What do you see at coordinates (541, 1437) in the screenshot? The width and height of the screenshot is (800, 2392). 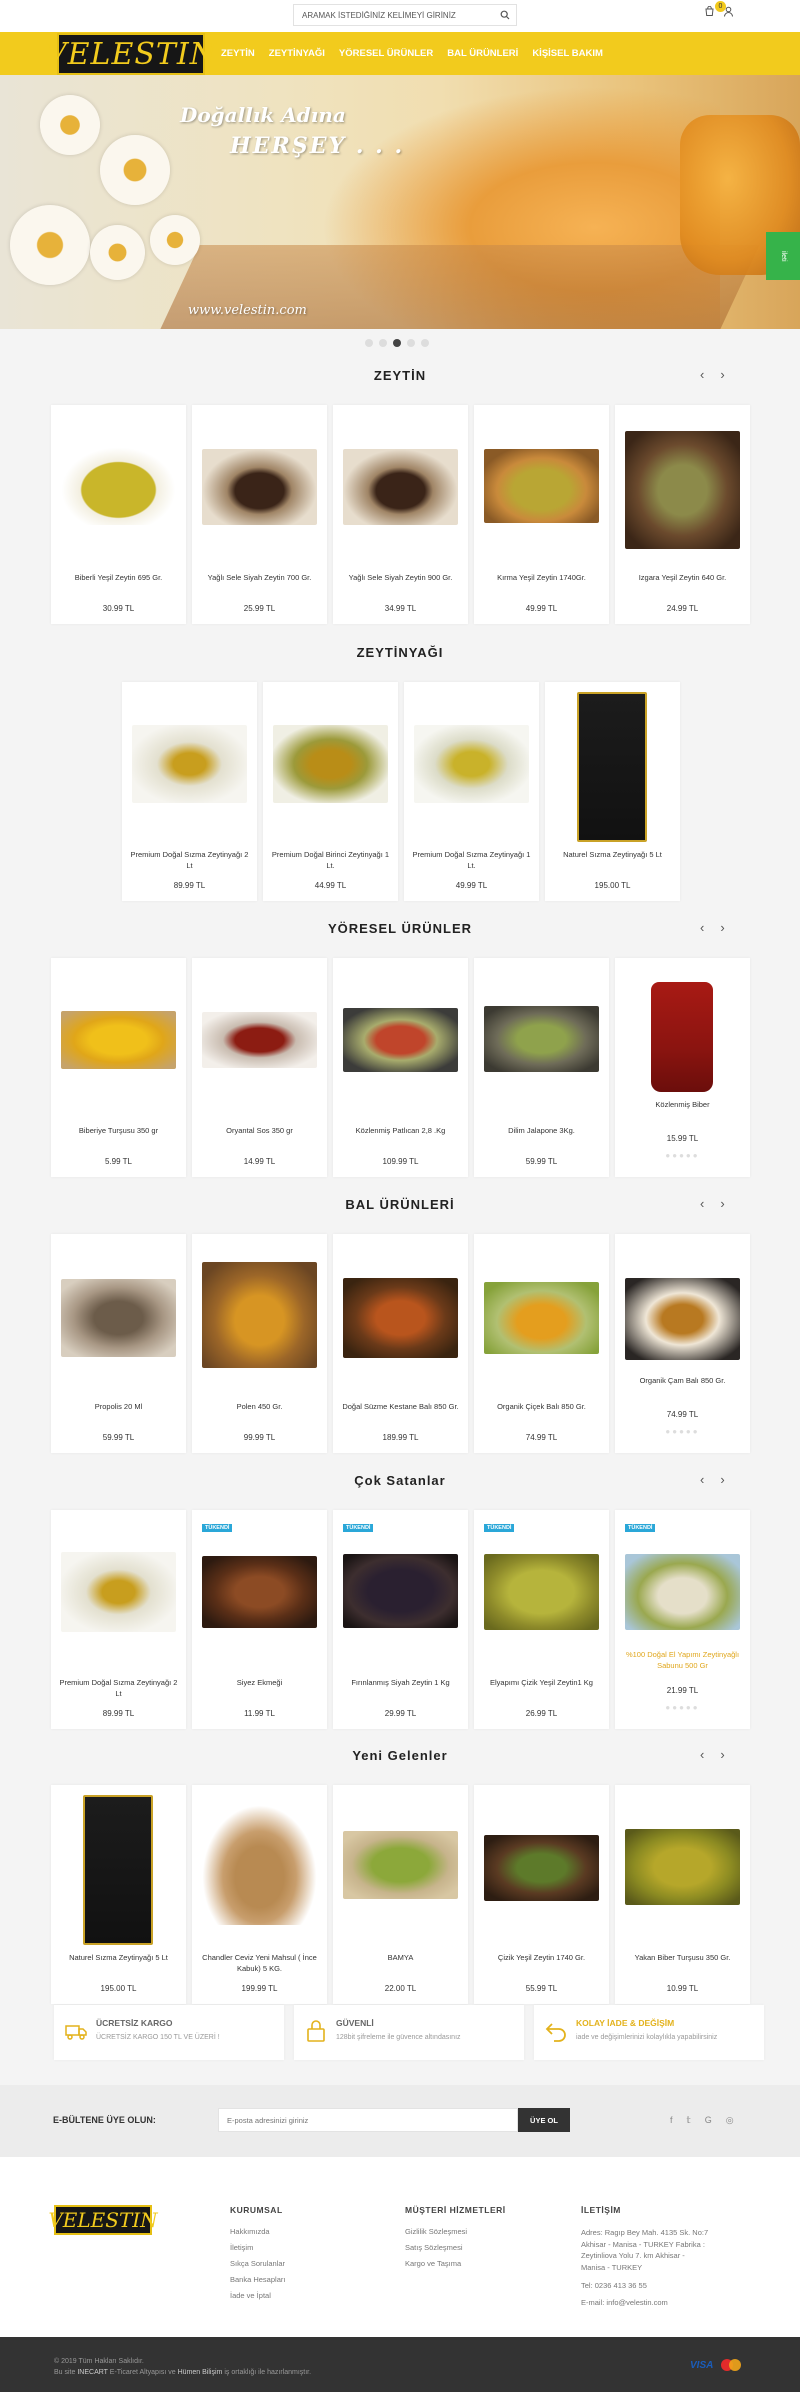 I see `product-price: 74.99 TL` at bounding box center [541, 1437].